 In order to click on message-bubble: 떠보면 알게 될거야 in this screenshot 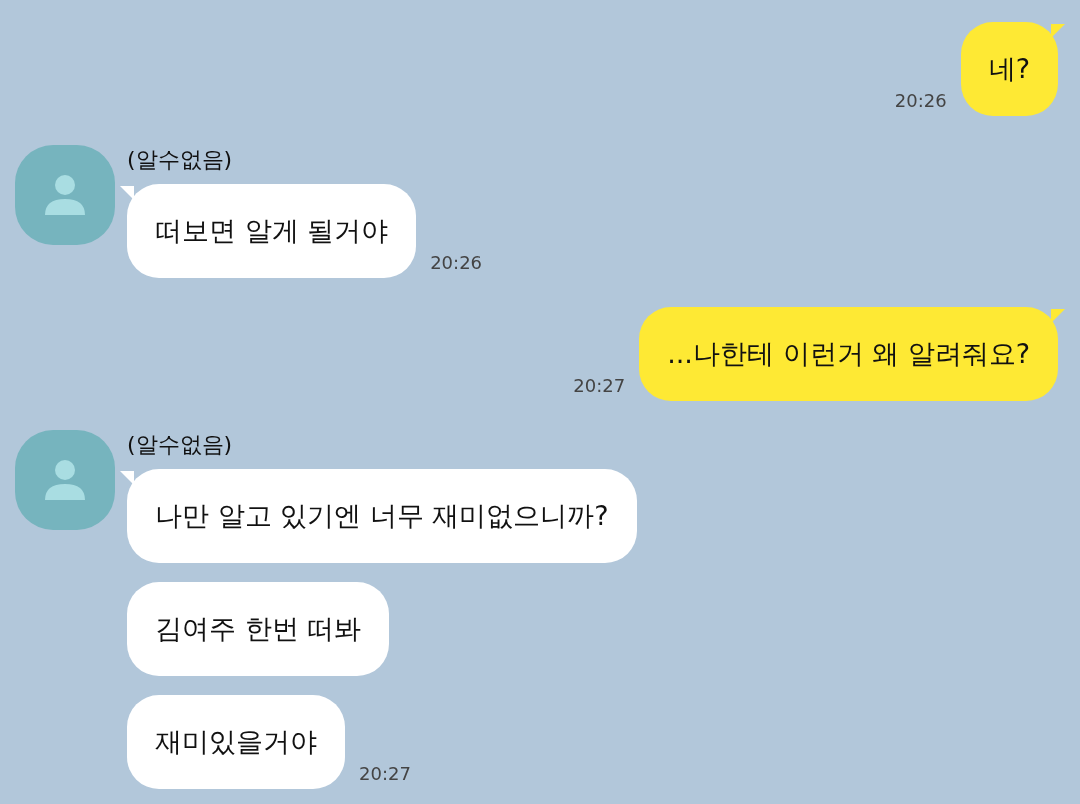, I will do `click(272, 231)`.